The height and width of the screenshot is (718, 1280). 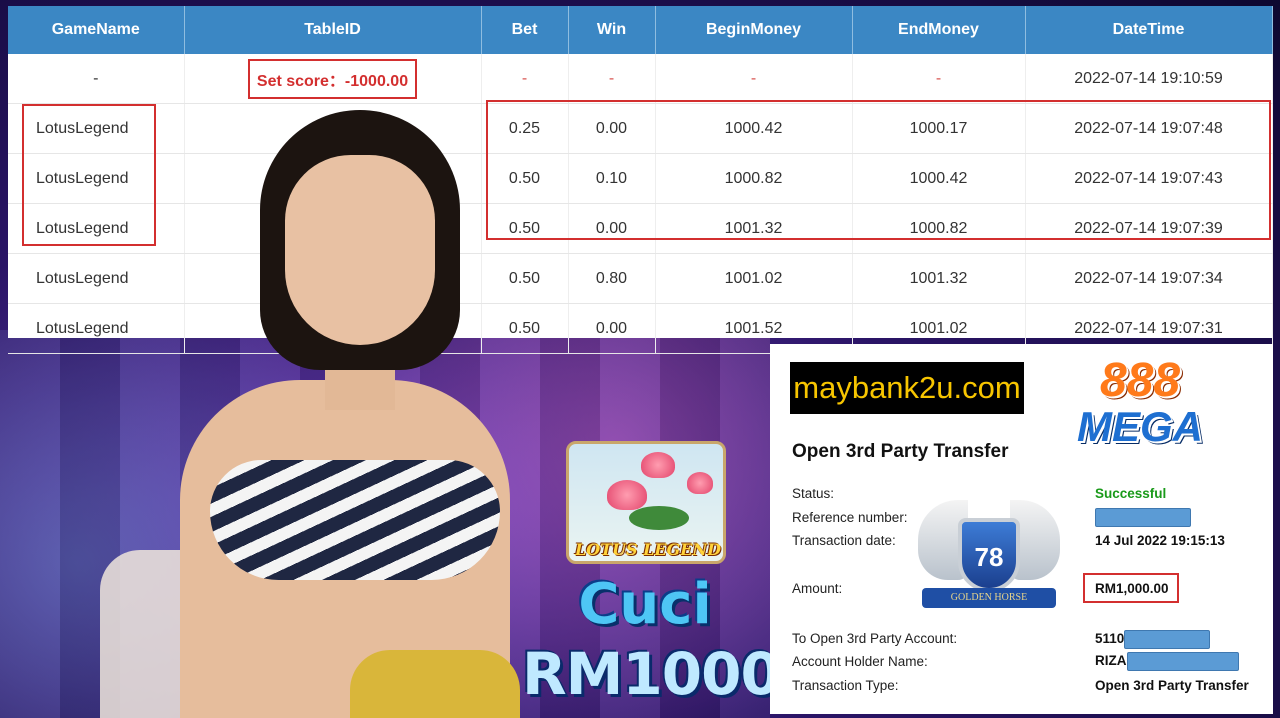 I want to click on amount-label: Amount:, so click(x=817, y=588).